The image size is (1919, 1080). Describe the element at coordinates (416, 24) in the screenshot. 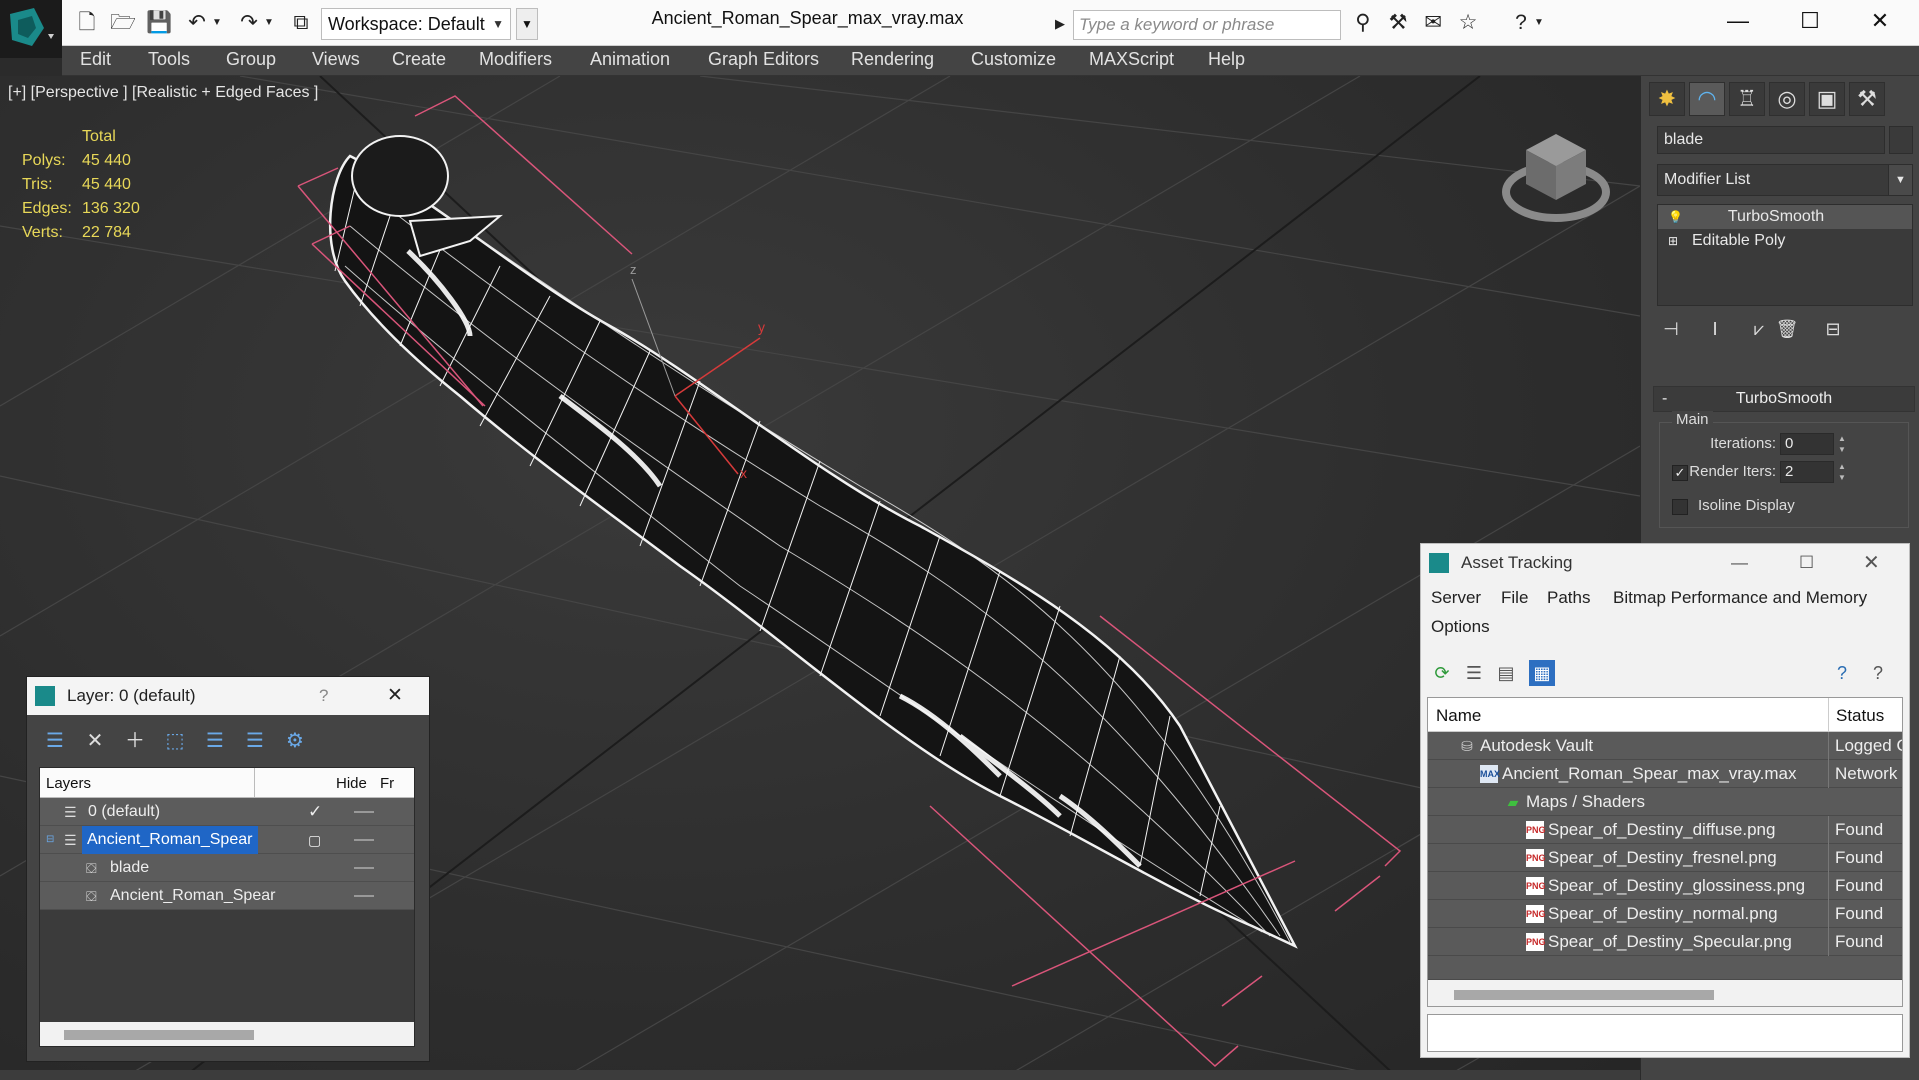

I see `workspace-select: Workspace: Default ▼` at that location.